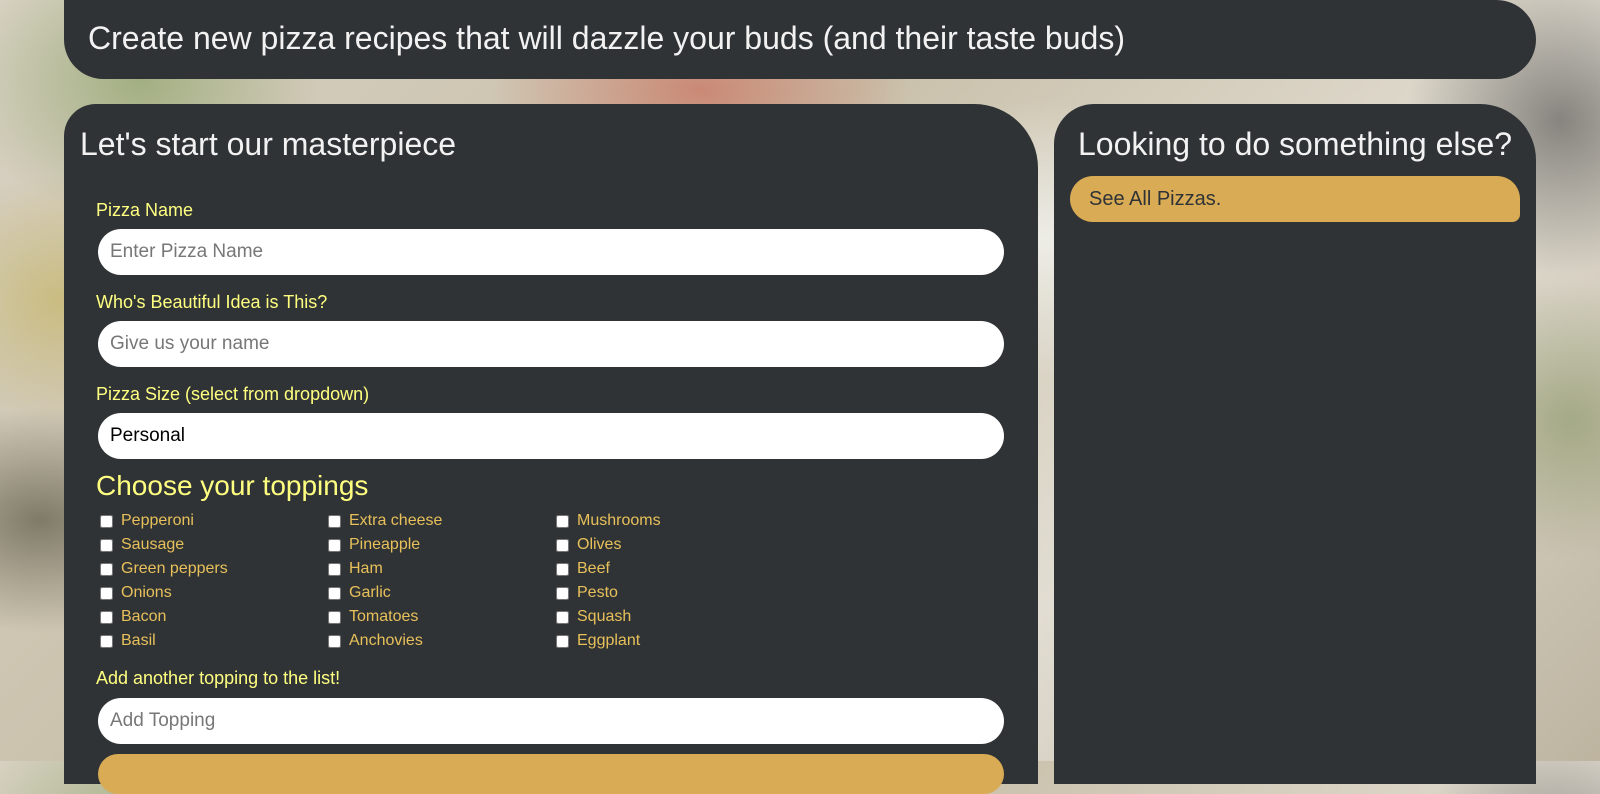  What do you see at coordinates (147, 435) in the screenshot?
I see `pizza-size-selected: Personal` at bounding box center [147, 435].